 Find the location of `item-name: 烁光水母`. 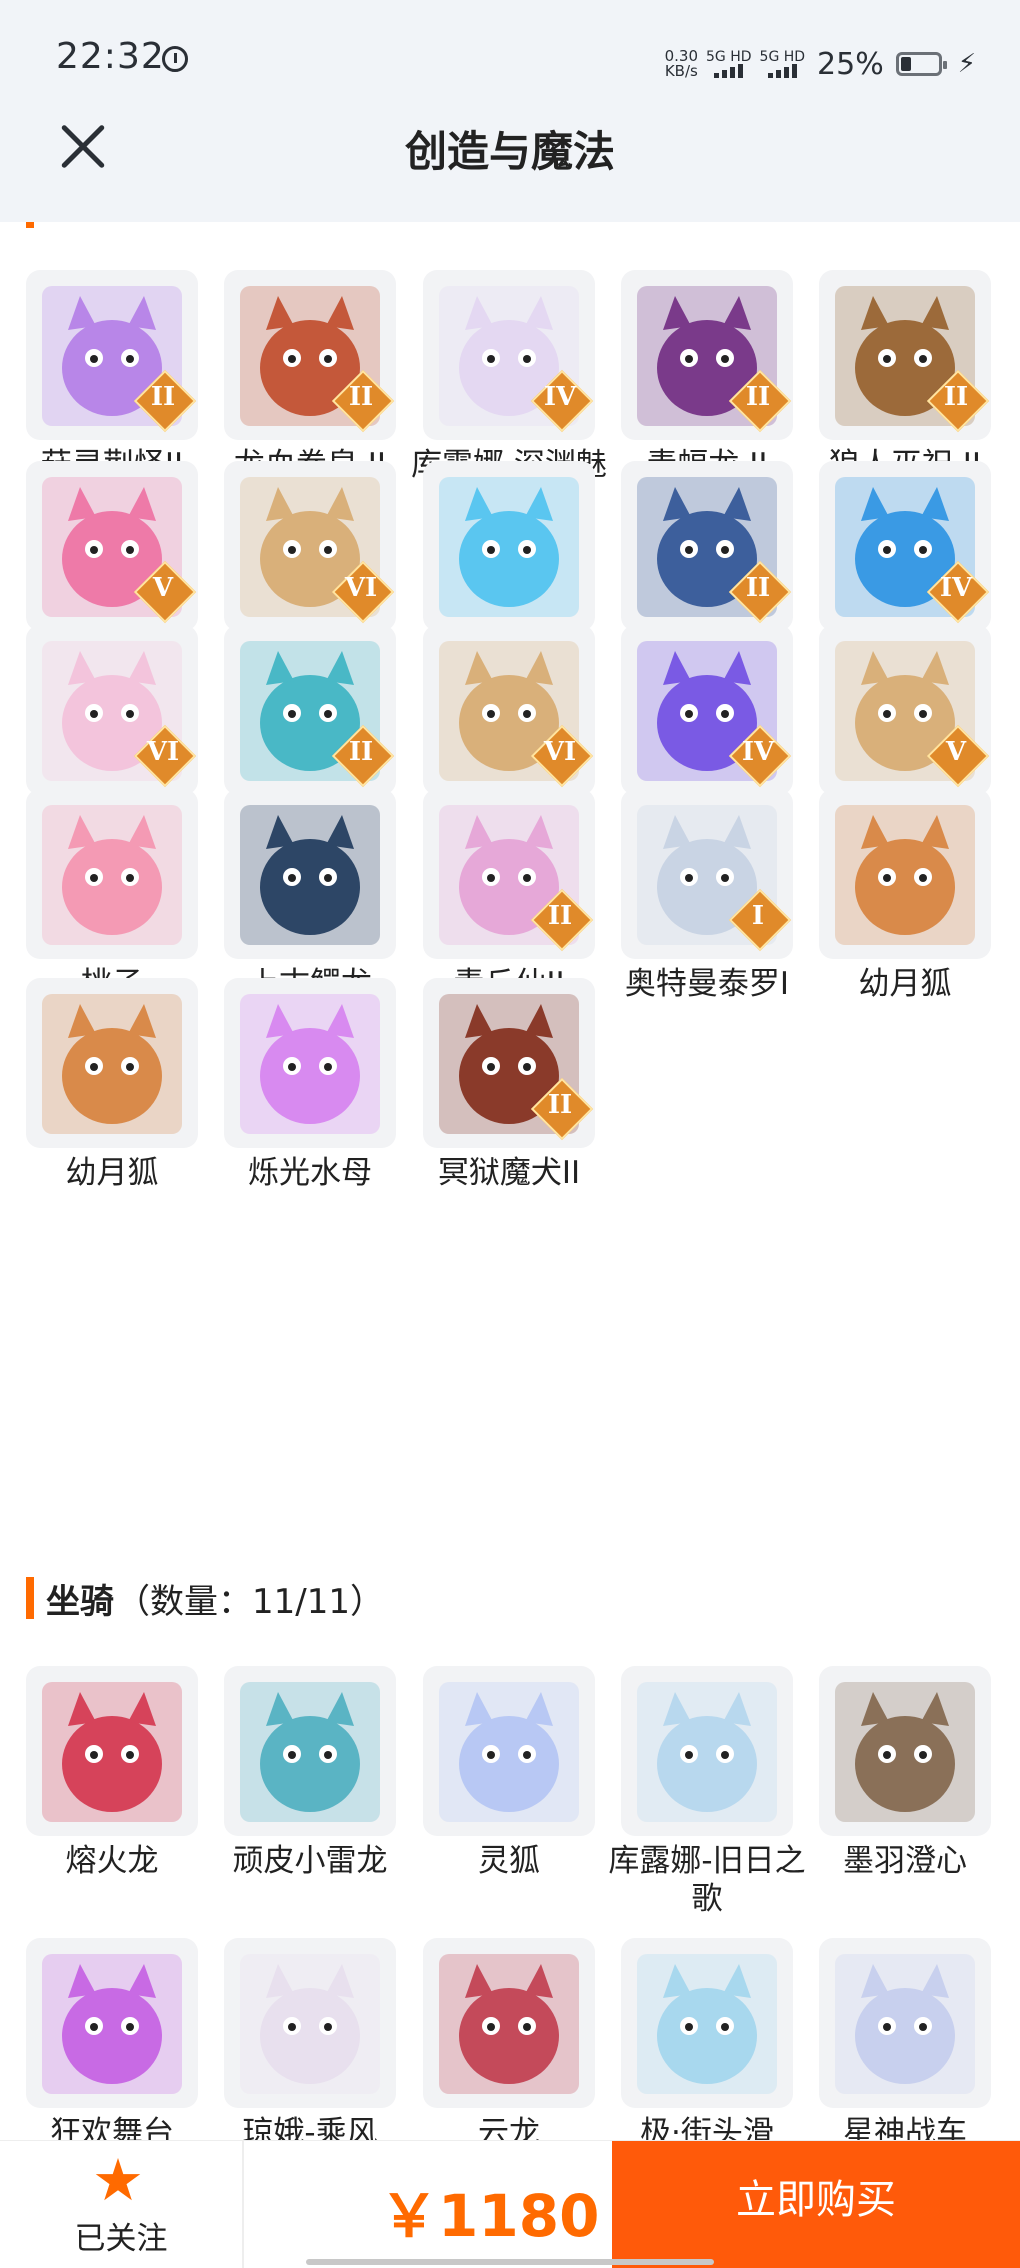

item-name: 烁光水母 is located at coordinates (310, 1173).